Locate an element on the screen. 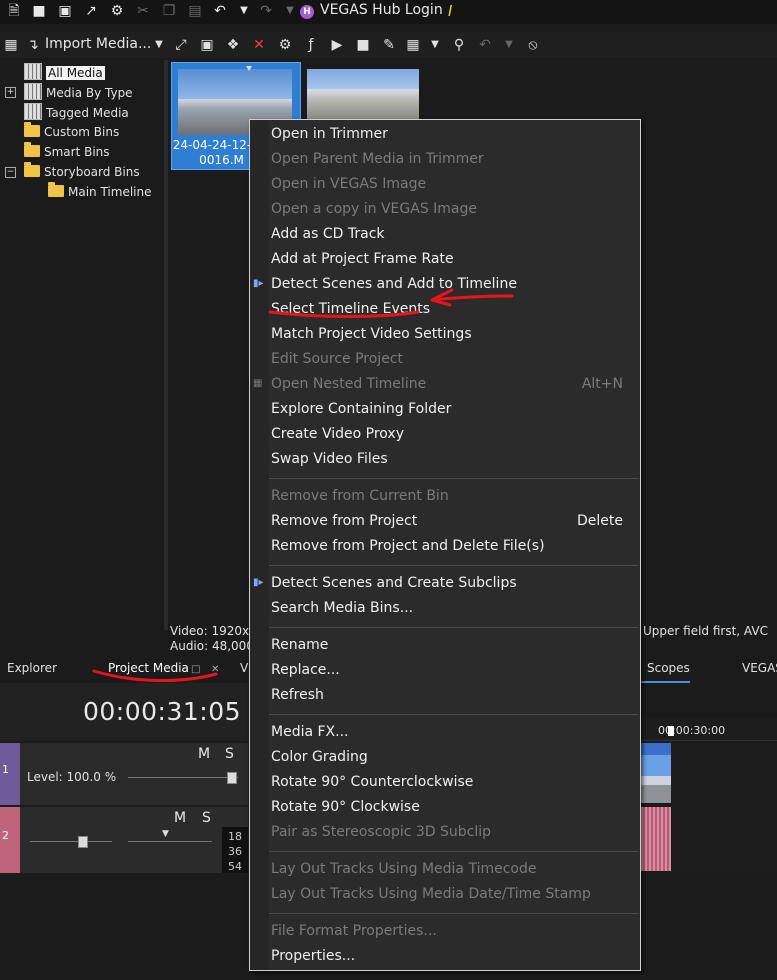 The height and width of the screenshot is (980, 777). volume-slider is located at coordinates (71, 841).